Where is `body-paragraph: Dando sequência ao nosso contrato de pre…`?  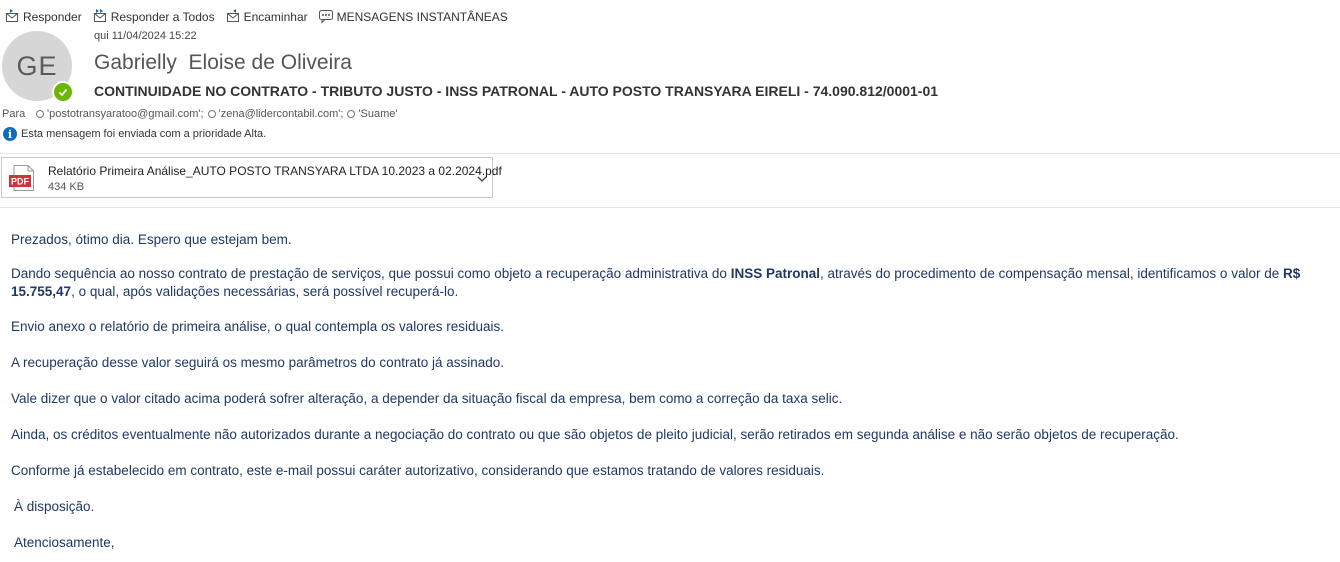
body-paragraph: Dando sequência ao nosso contrato de pre… is located at coordinates (675, 283).